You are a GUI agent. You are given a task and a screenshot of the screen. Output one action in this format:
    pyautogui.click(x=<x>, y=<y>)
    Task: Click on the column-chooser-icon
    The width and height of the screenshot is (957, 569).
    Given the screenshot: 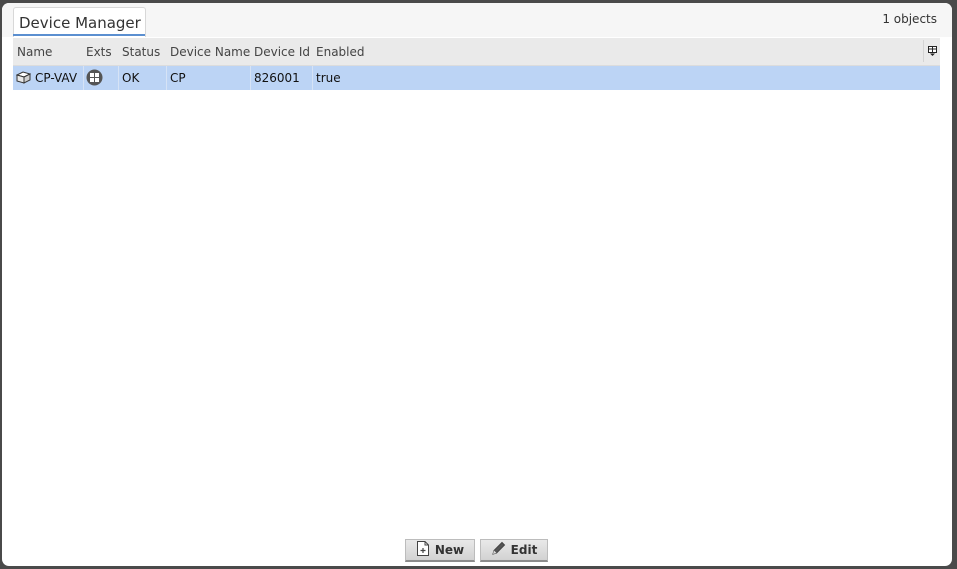 What is the action you would take?
    pyautogui.click(x=931, y=51)
    